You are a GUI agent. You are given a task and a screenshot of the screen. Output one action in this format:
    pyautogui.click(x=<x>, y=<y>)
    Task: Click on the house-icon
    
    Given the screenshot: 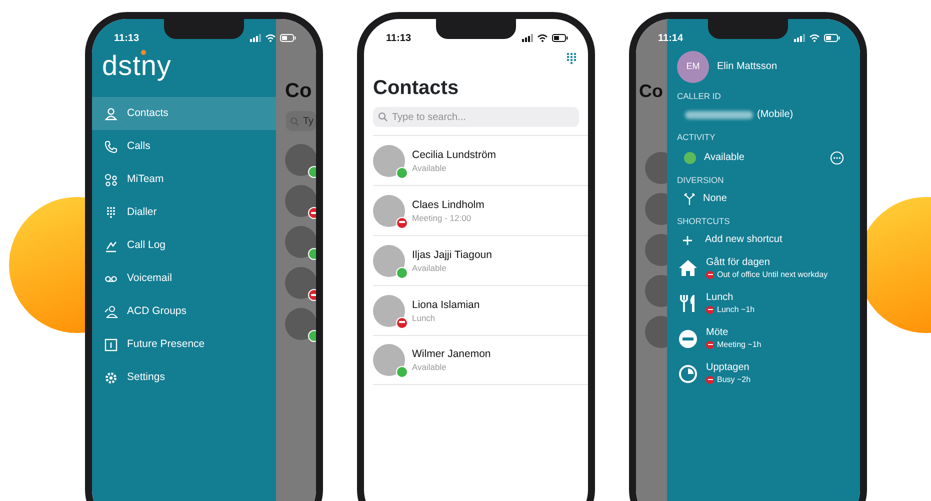 What is the action you would take?
    pyautogui.click(x=688, y=268)
    